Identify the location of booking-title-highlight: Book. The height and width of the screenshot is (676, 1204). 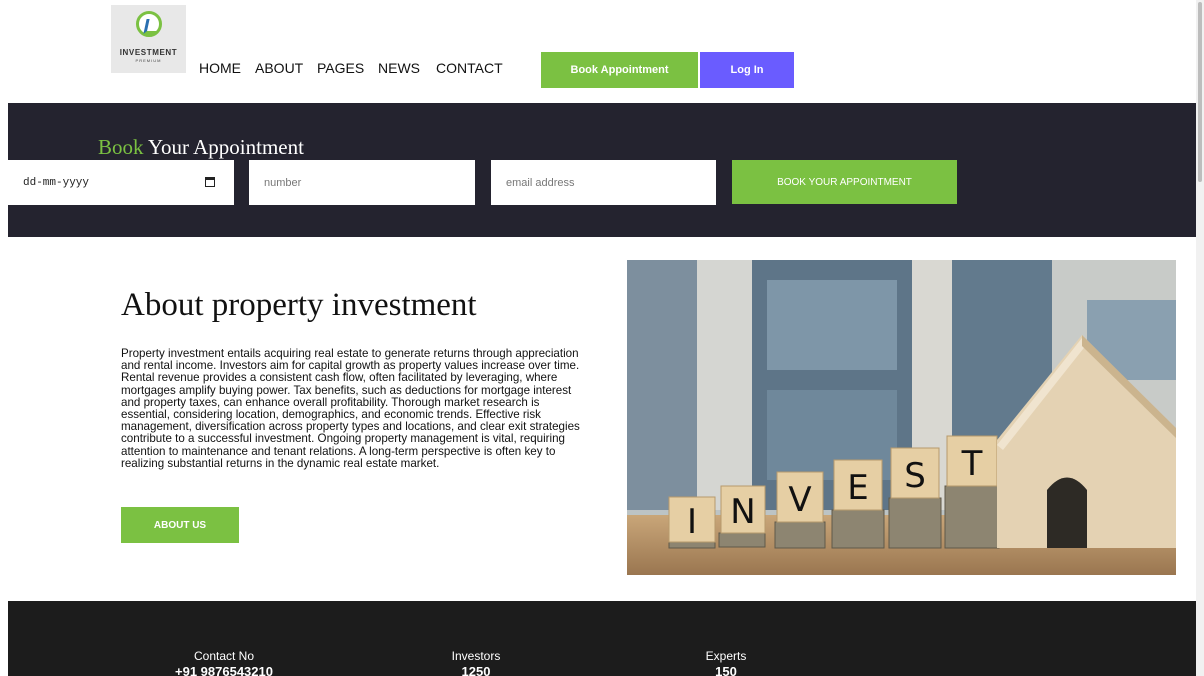
(121, 147).